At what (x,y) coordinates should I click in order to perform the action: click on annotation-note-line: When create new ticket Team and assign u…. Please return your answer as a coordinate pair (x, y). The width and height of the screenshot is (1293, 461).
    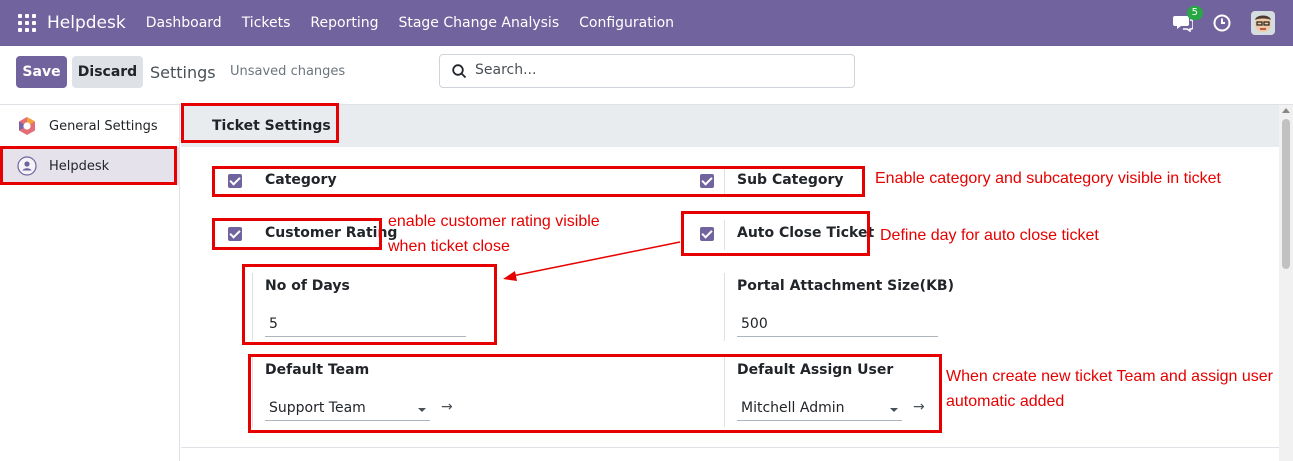
    Looking at the image, I should click on (1109, 376).